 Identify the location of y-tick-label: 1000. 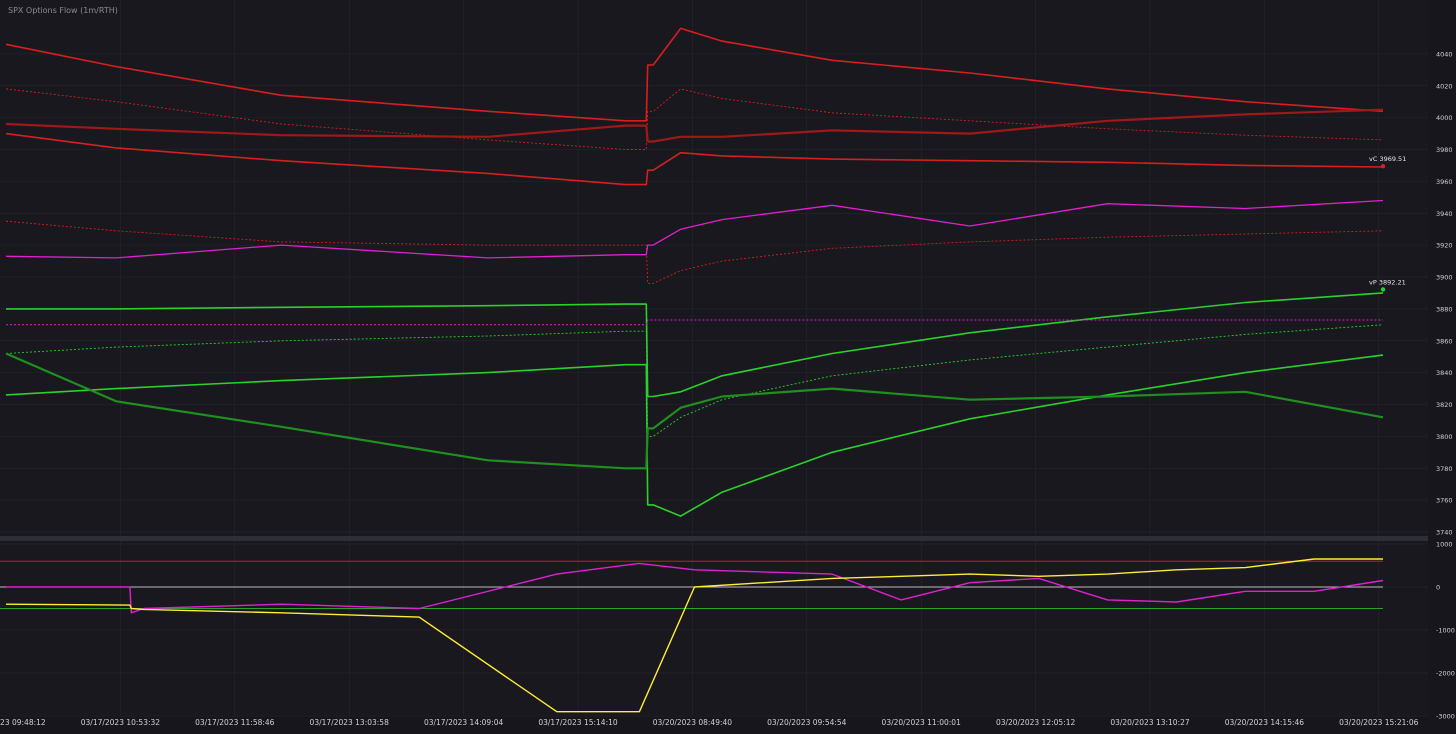
(1444, 545).